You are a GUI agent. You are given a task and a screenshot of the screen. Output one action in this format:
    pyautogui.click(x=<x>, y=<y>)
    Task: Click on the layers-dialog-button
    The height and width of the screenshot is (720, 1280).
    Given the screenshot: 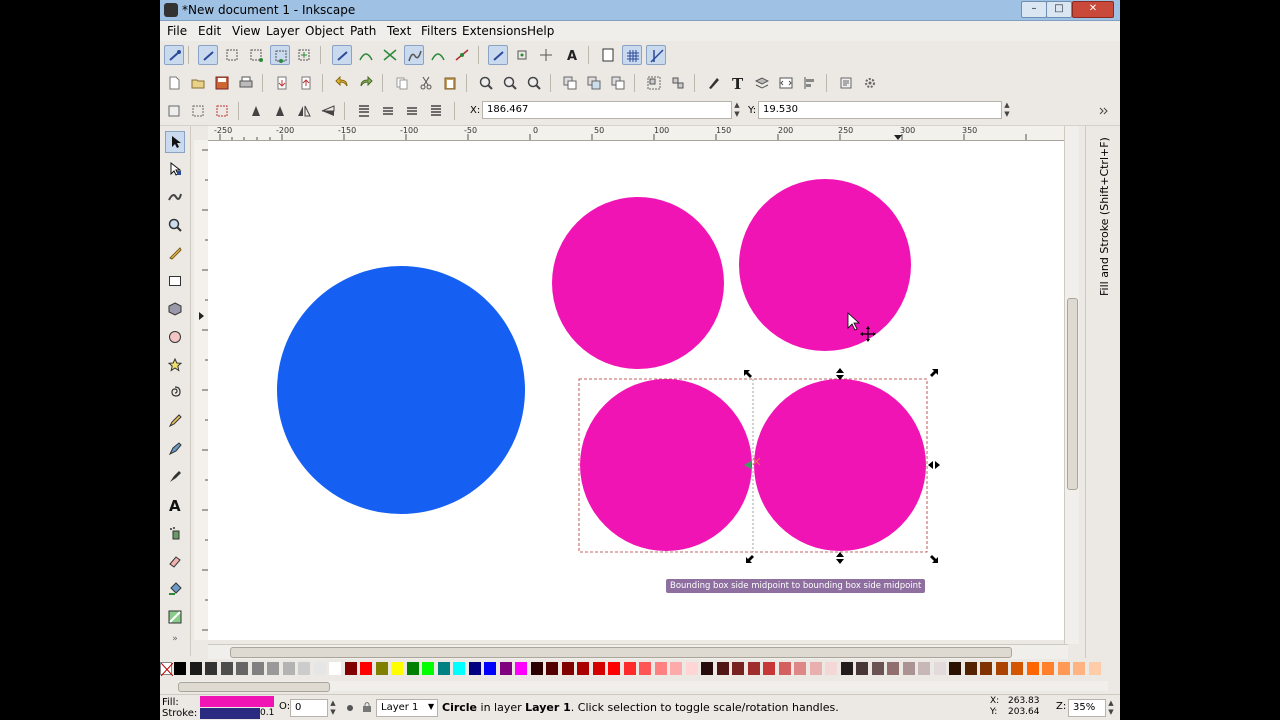 What is the action you would take?
    pyautogui.click(x=762, y=83)
    